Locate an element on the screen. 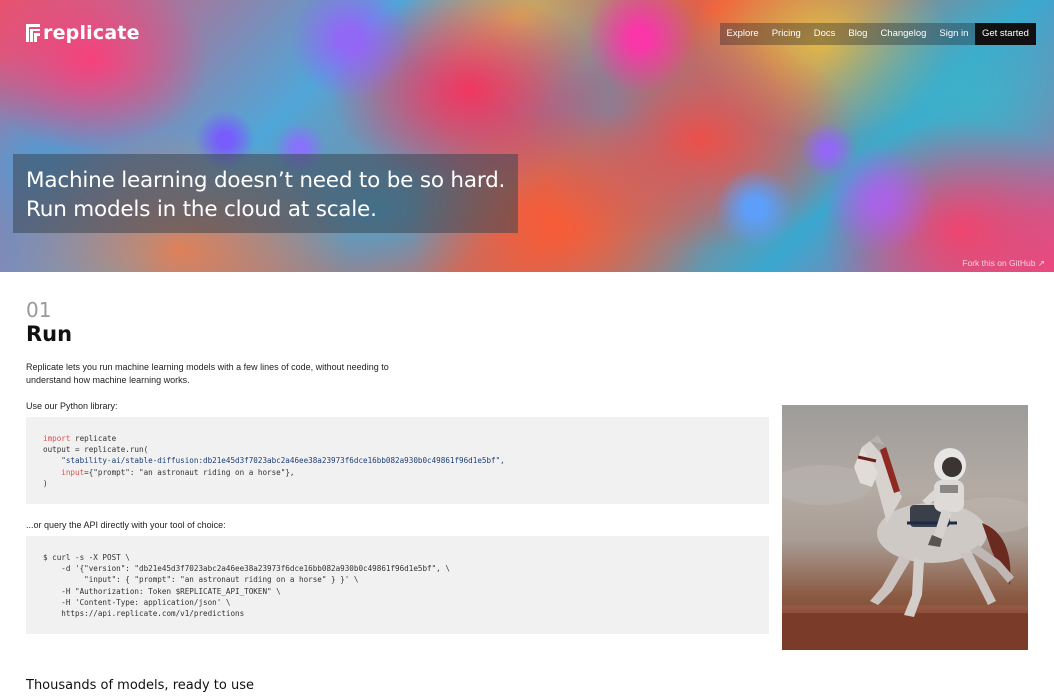 The image size is (1054, 700). curl-line: -H 'Content-Type: application/json' \ is located at coordinates (137, 602).